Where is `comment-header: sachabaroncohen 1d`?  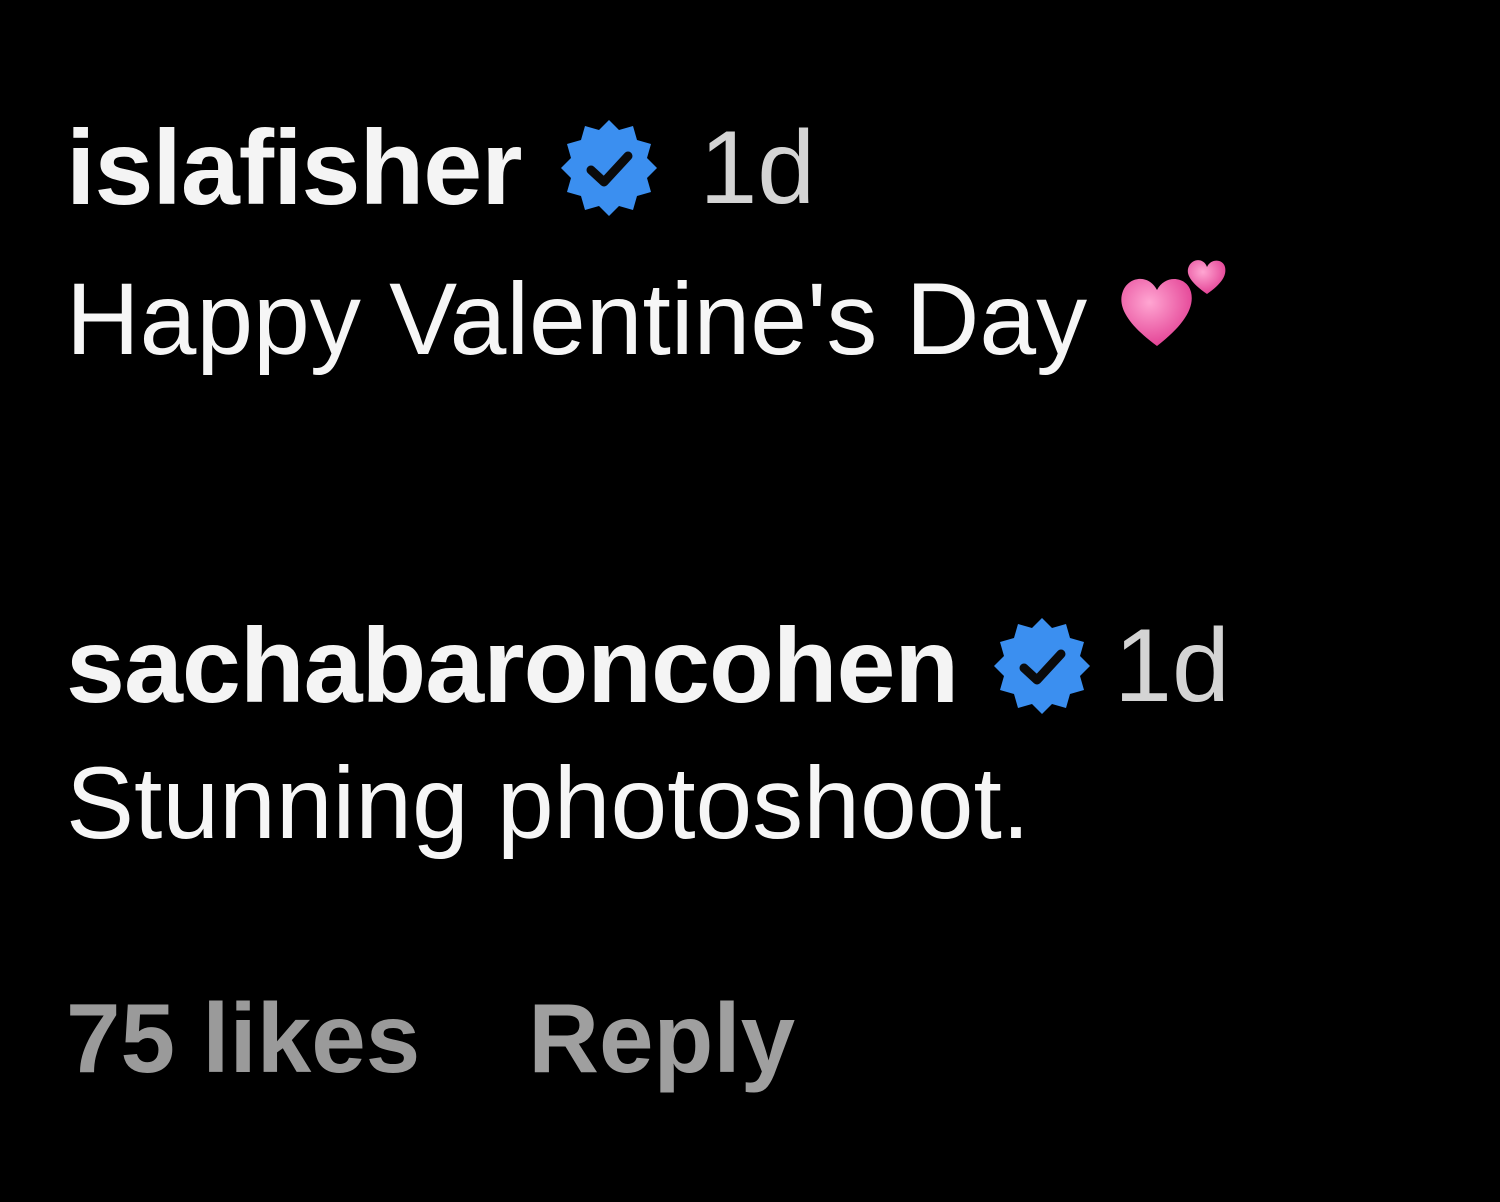
comment-header: sachabaroncohen 1d is located at coordinates (648, 666).